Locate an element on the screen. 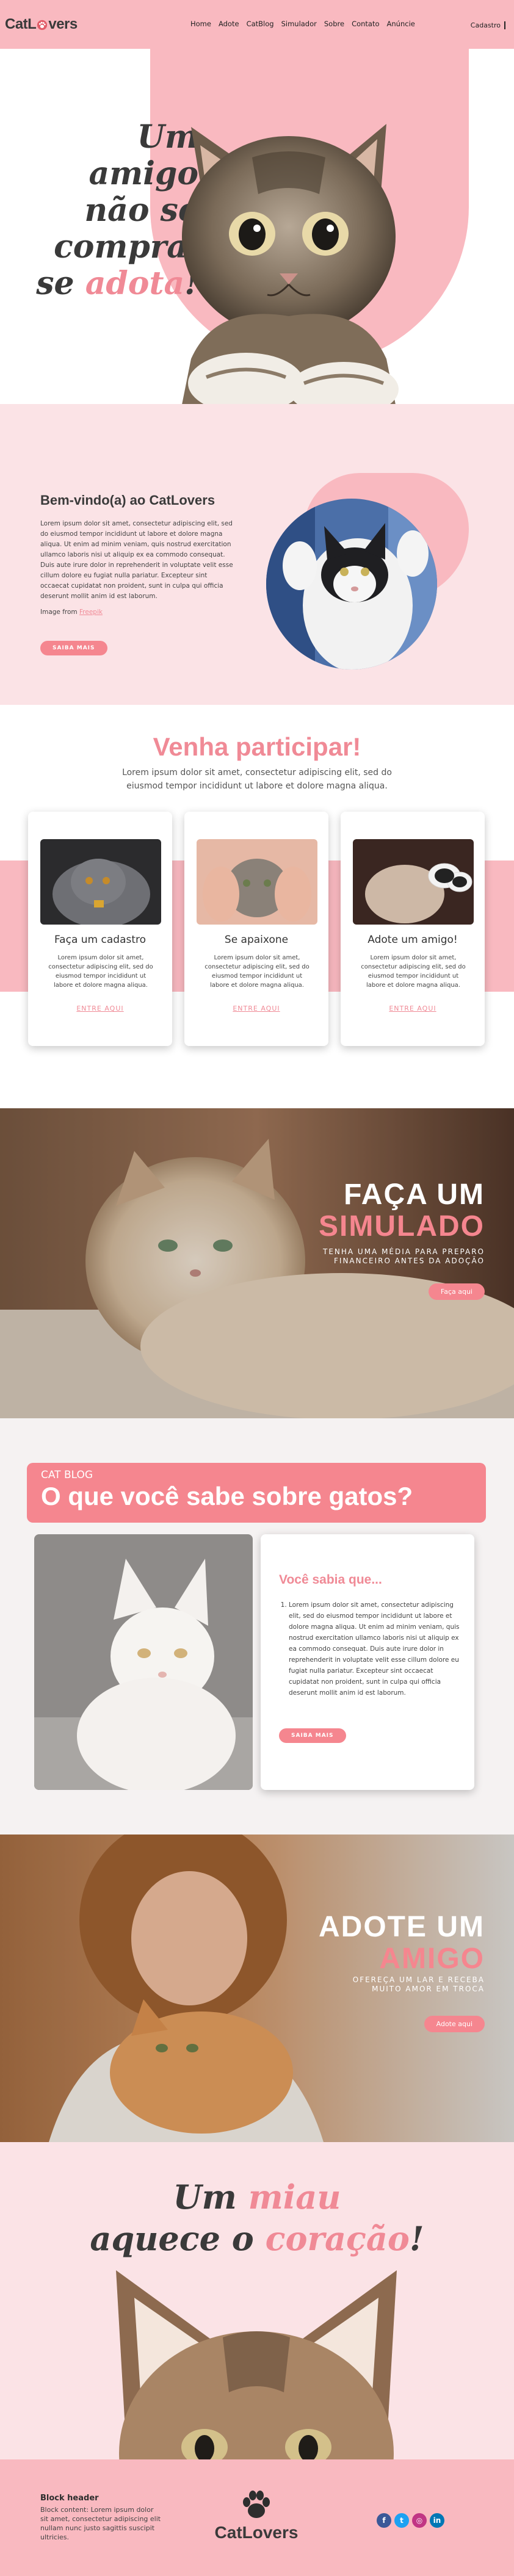  twitter-icon: t is located at coordinates (401, 2520).